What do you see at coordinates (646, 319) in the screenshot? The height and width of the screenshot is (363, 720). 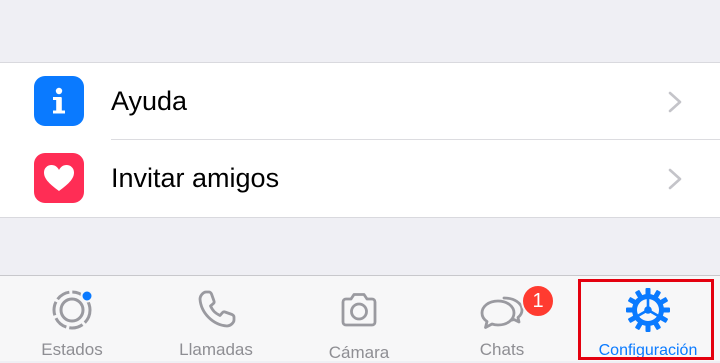 I see `selection-highlight-box` at bounding box center [646, 319].